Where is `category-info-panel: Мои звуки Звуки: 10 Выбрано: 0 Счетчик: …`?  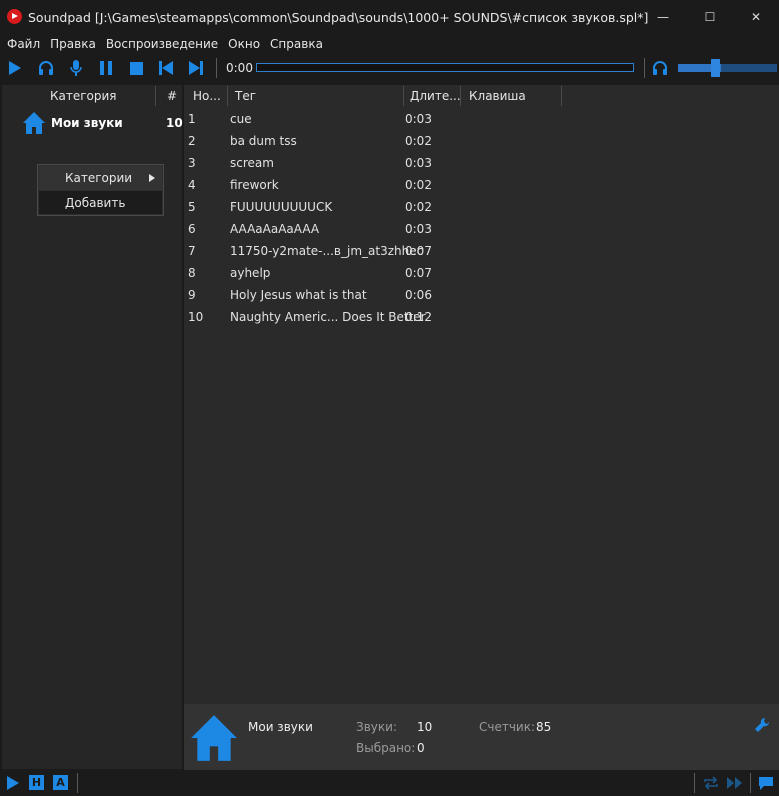
category-info-panel: Мои звуки Звуки: 10 Выбрано: 0 Счетчик: … is located at coordinates (481, 737).